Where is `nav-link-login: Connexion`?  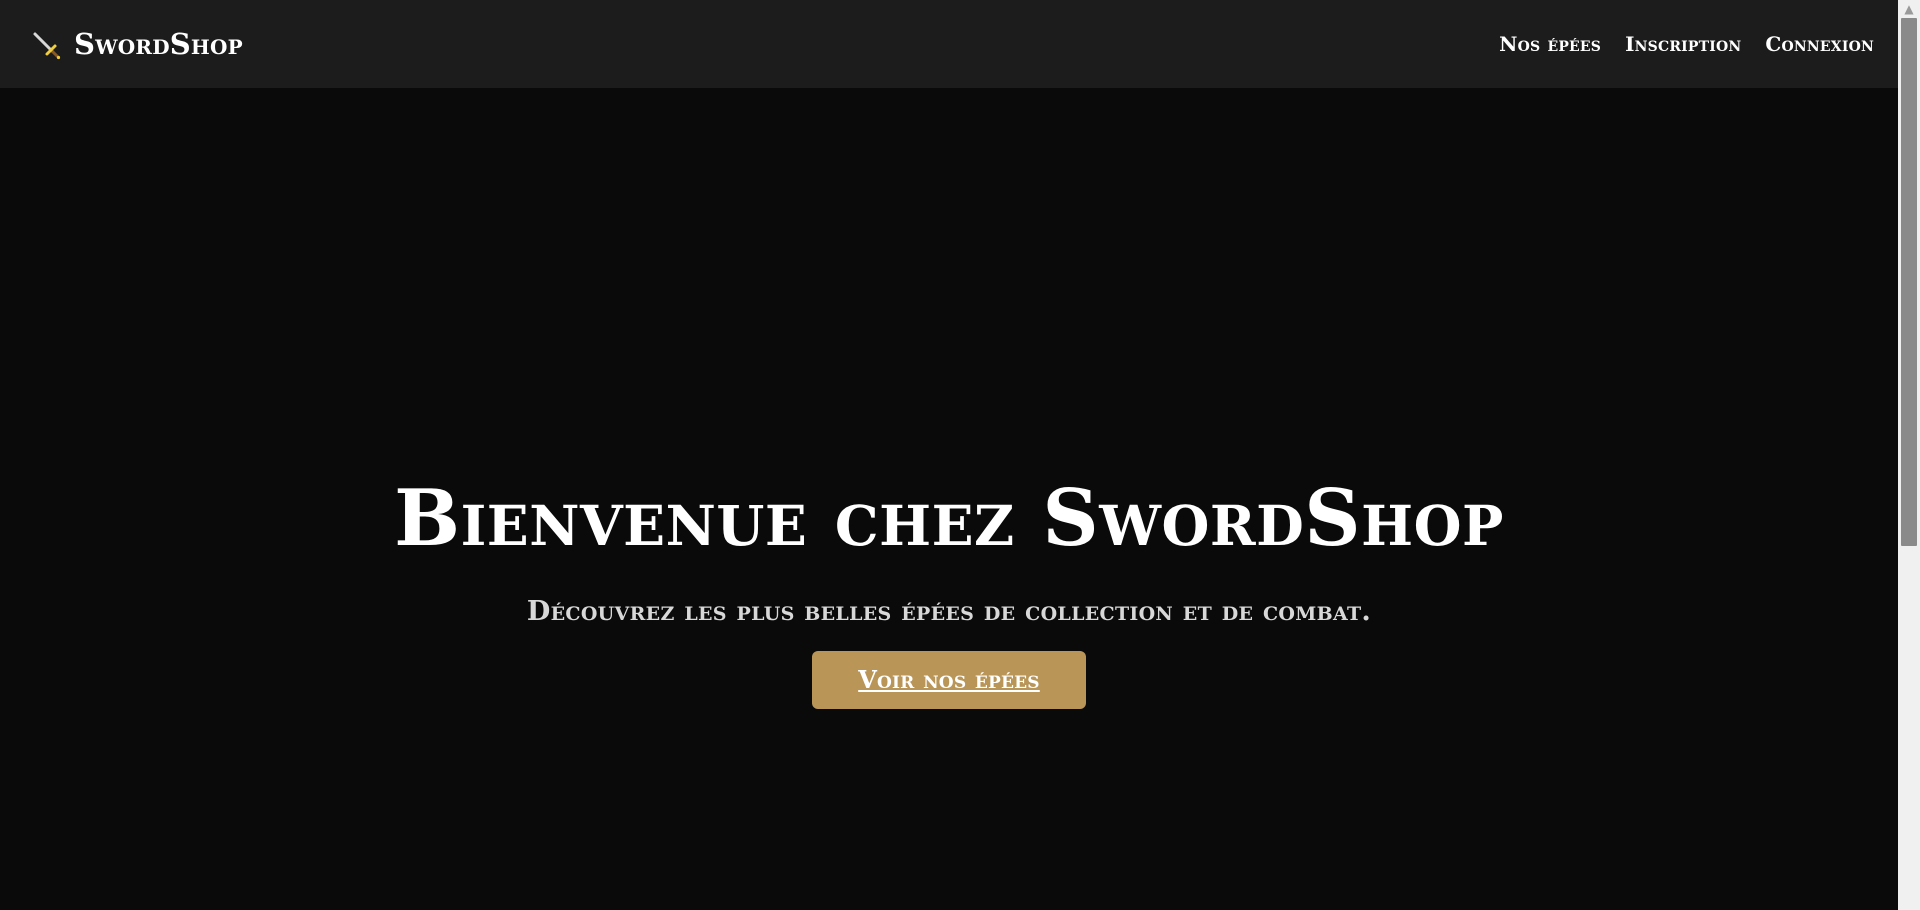 nav-link-login: Connexion is located at coordinates (1819, 44).